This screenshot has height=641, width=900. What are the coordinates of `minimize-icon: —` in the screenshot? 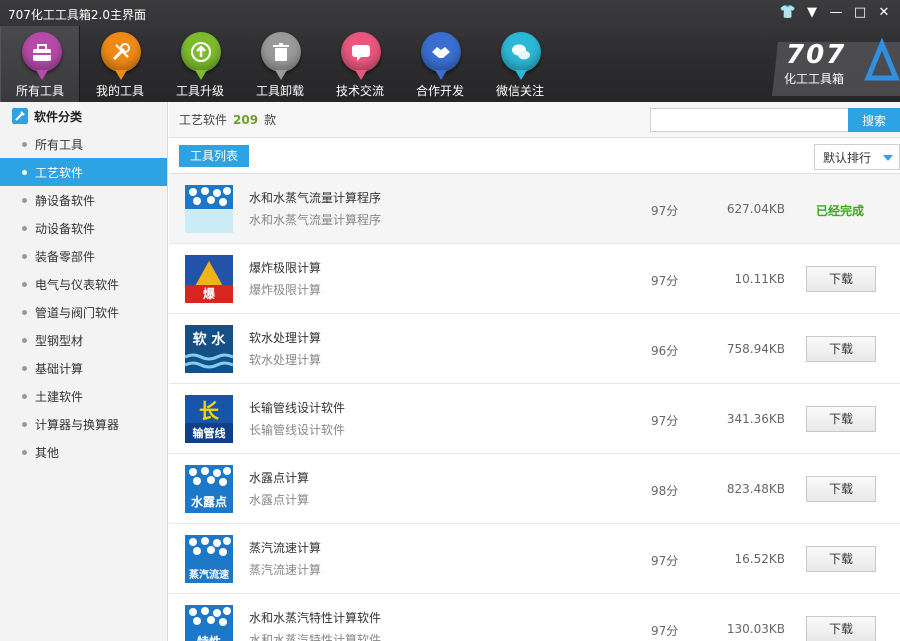 It's located at (836, 13).